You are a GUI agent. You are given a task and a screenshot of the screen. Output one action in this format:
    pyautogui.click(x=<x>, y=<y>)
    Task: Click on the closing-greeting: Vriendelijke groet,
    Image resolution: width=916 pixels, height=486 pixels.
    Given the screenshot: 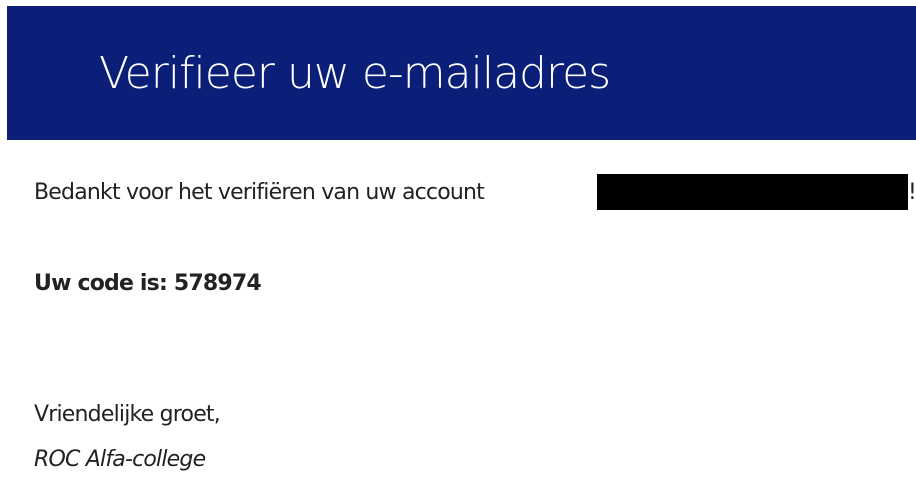 What is the action you would take?
    pyautogui.click(x=127, y=414)
    